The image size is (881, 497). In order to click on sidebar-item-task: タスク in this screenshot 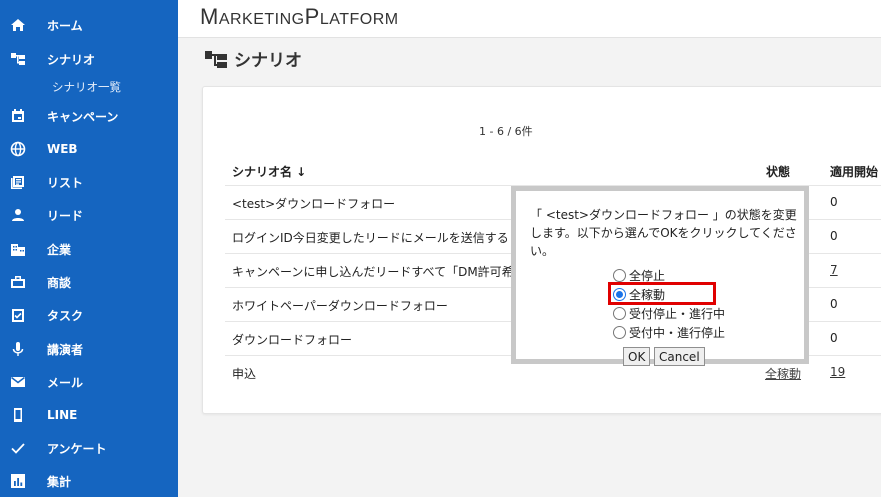, I will do `click(89, 315)`.